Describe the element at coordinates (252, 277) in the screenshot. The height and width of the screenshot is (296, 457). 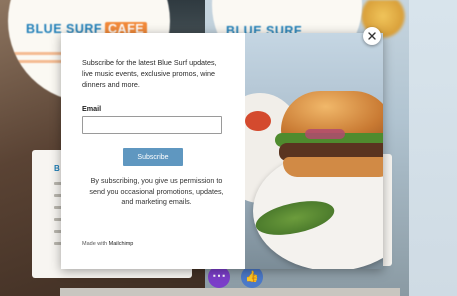
I see `thumbs-up-icon: 👍` at that location.